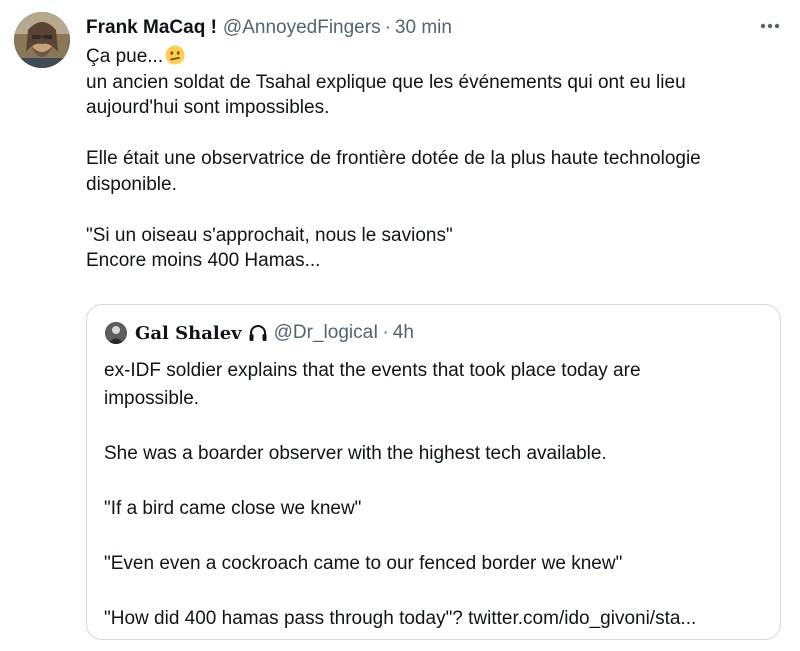 This screenshot has width=800, height=651. I want to click on quoted-tweet-timestamp: 4h, so click(403, 332).